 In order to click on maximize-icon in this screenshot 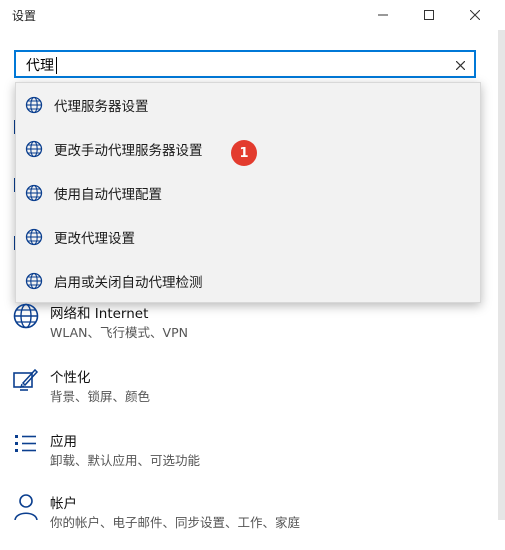, I will do `click(429, 15)`.